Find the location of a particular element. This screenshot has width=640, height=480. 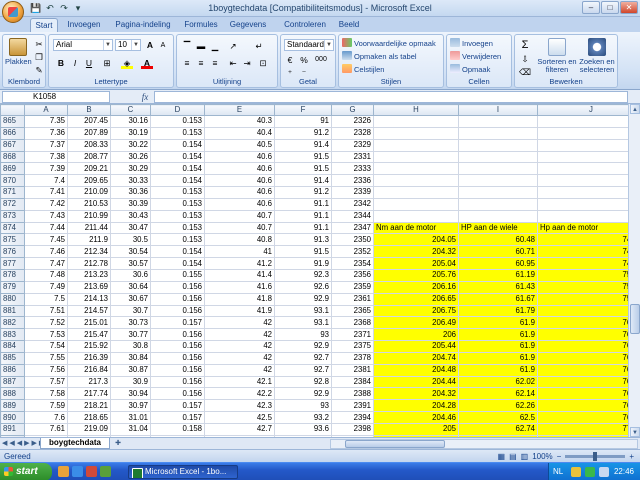

browser-icon is located at coordinates (77, 471).